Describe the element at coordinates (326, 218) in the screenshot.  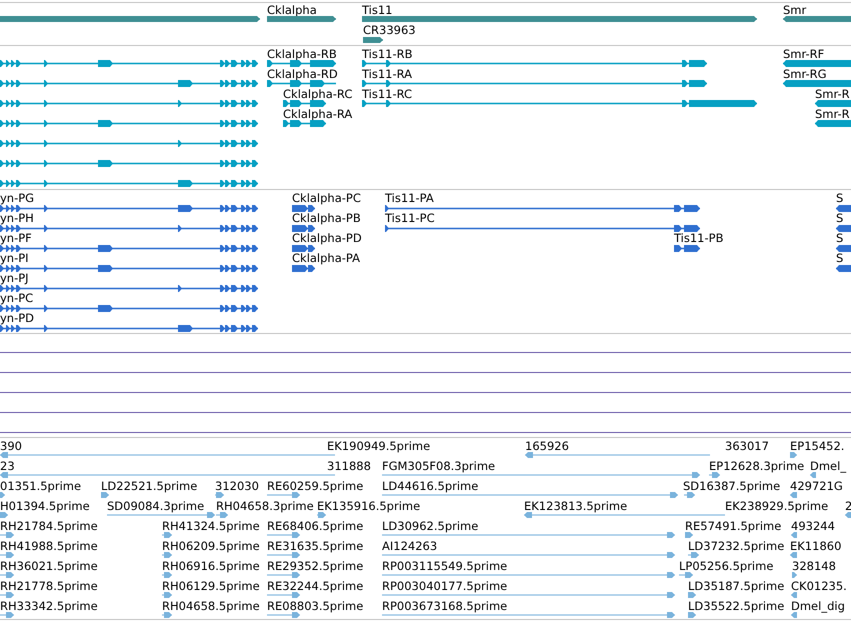
I see `feature-label: Cklalpha-PB` at that location.